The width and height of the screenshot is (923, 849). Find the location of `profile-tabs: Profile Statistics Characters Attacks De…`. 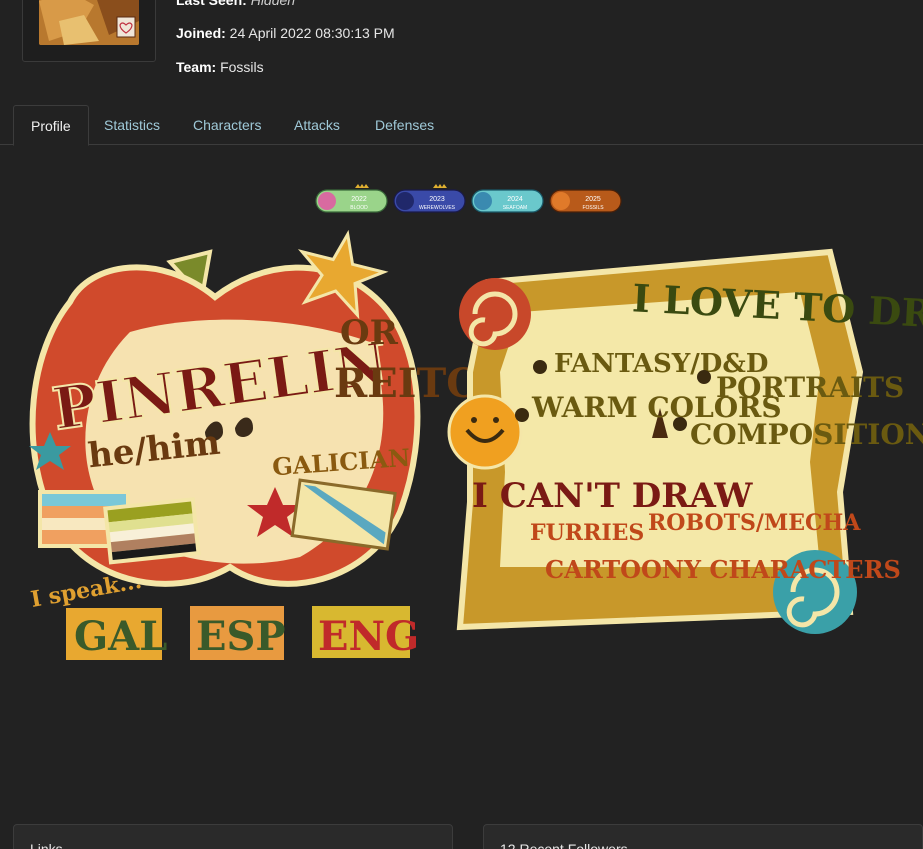

profile-tabs: Profile Statistics Characters Attacks De… is located at coordinates (461, 125).